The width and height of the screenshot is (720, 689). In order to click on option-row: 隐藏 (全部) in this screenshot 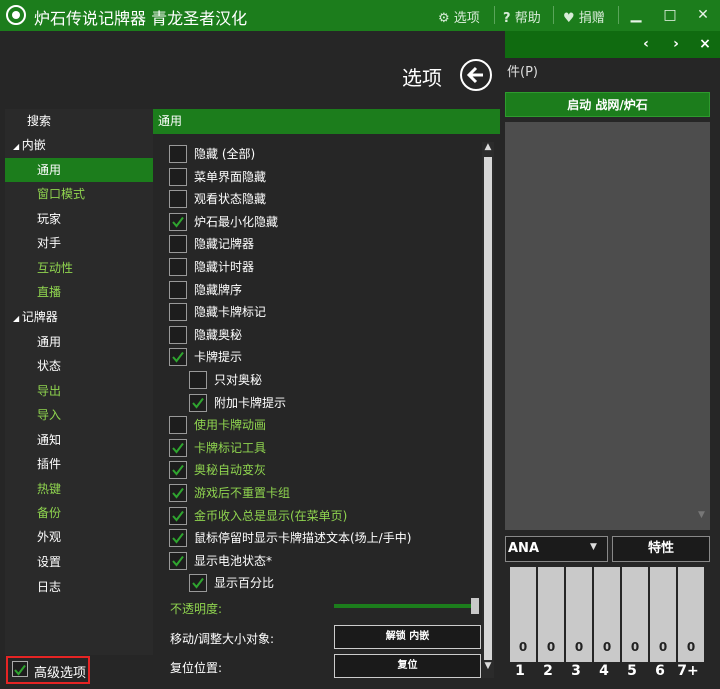, I will do `click(212, 153)`.